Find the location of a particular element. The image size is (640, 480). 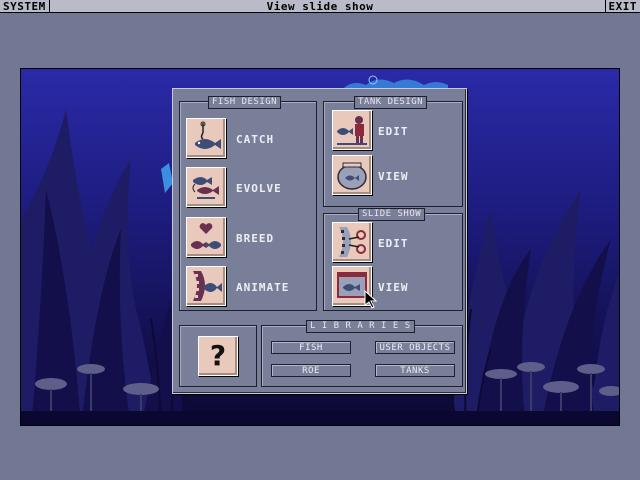

slide-view-label: VIEW is located at coordinates (393, 287).